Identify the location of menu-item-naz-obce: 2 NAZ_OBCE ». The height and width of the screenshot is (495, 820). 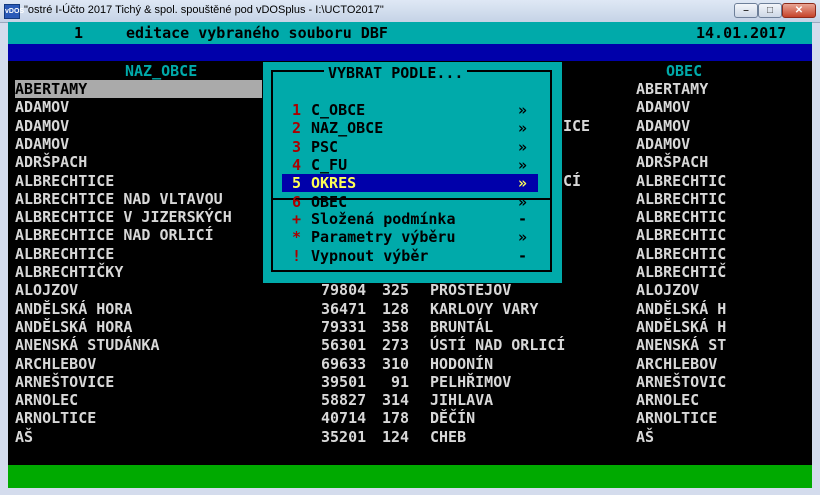
(410, 128).